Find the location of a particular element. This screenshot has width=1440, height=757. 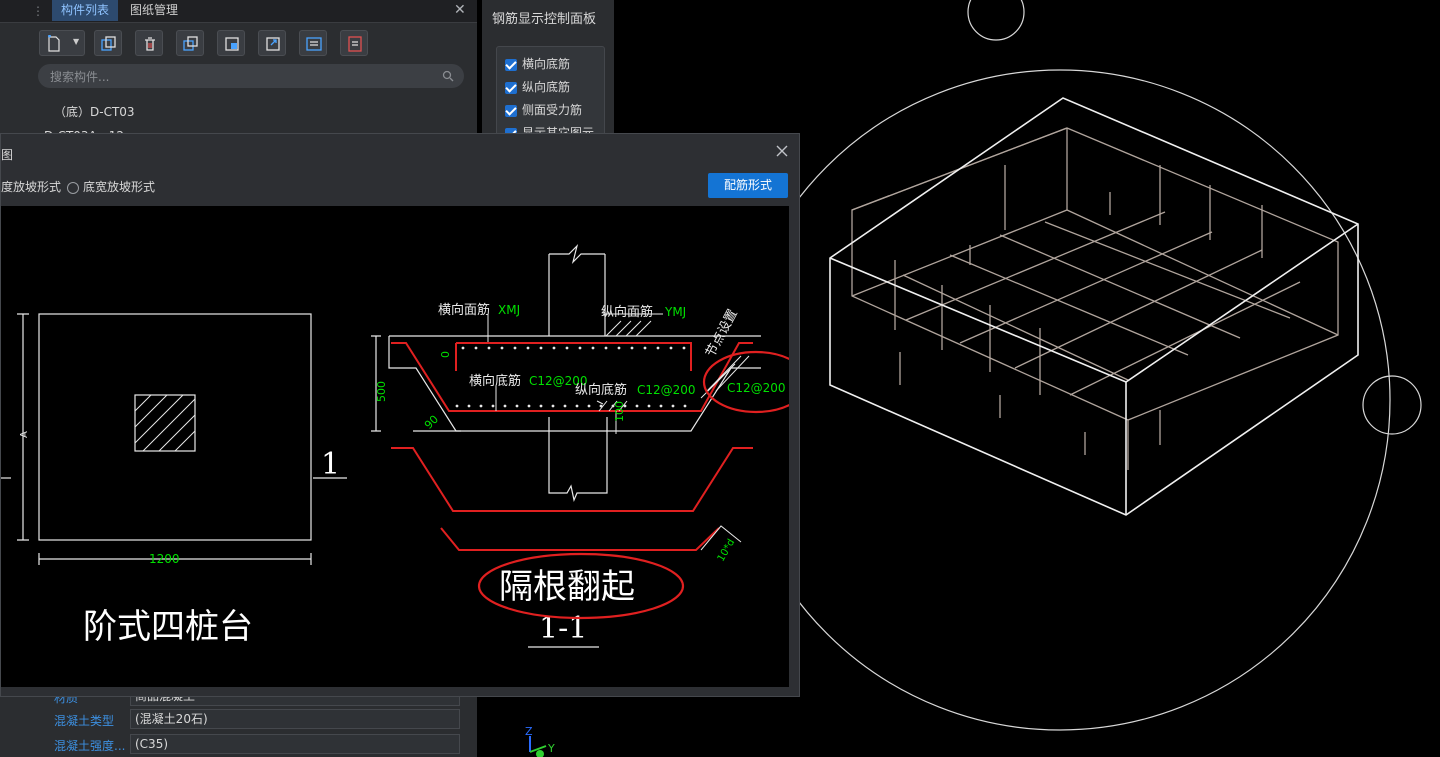

new-component-button: ▼ is located at coordinates (62, 43).